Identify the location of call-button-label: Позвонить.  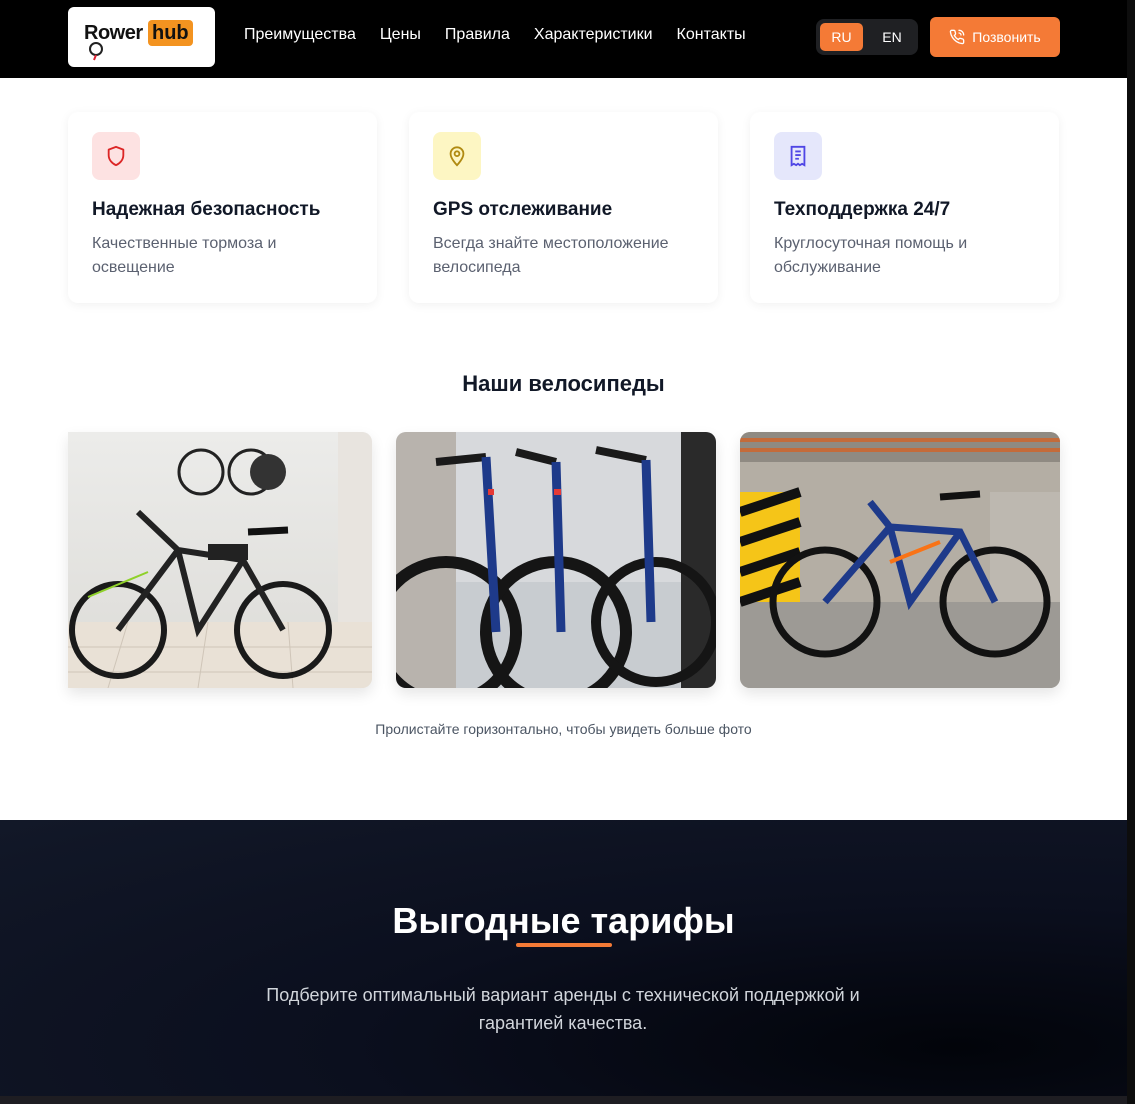
(1006, 37).